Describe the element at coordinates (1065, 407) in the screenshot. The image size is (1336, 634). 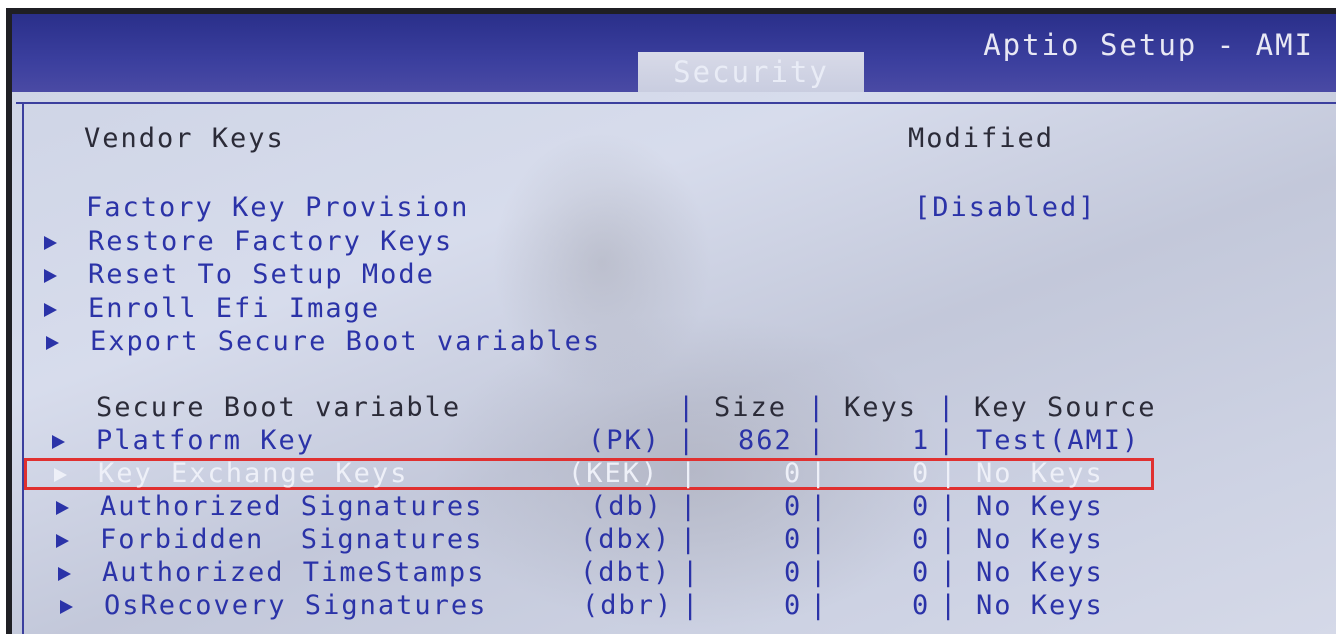
I see `table-header-key-source: Key Source` at that location.